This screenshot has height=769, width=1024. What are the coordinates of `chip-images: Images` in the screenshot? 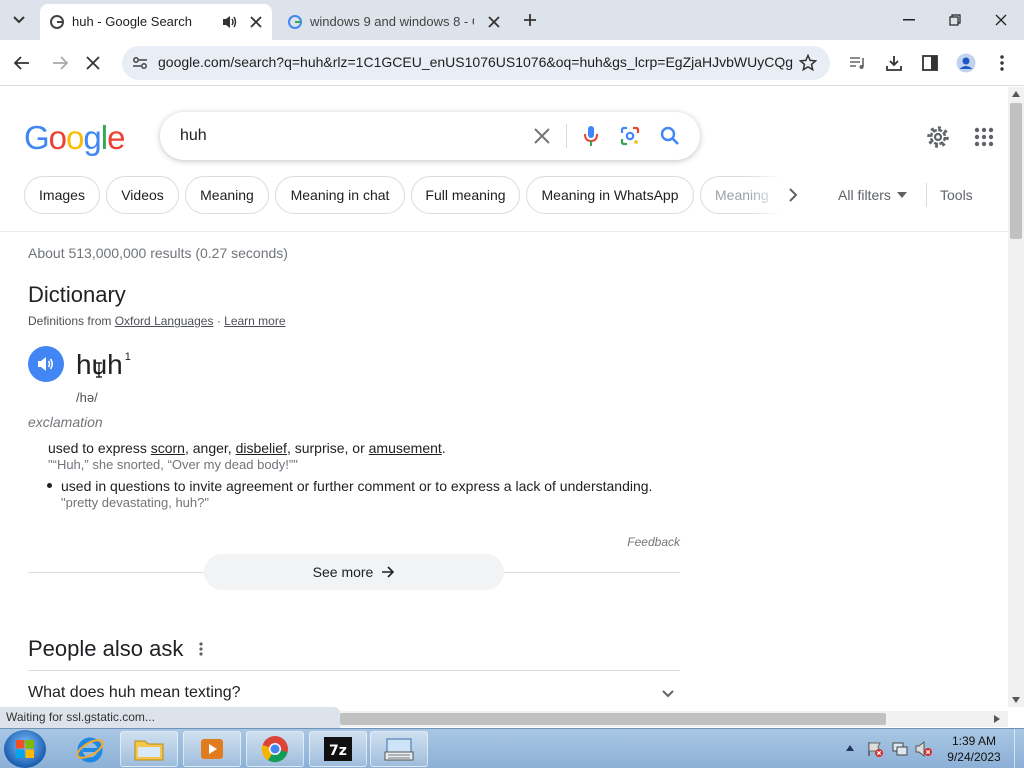 It's located at (62, 195).